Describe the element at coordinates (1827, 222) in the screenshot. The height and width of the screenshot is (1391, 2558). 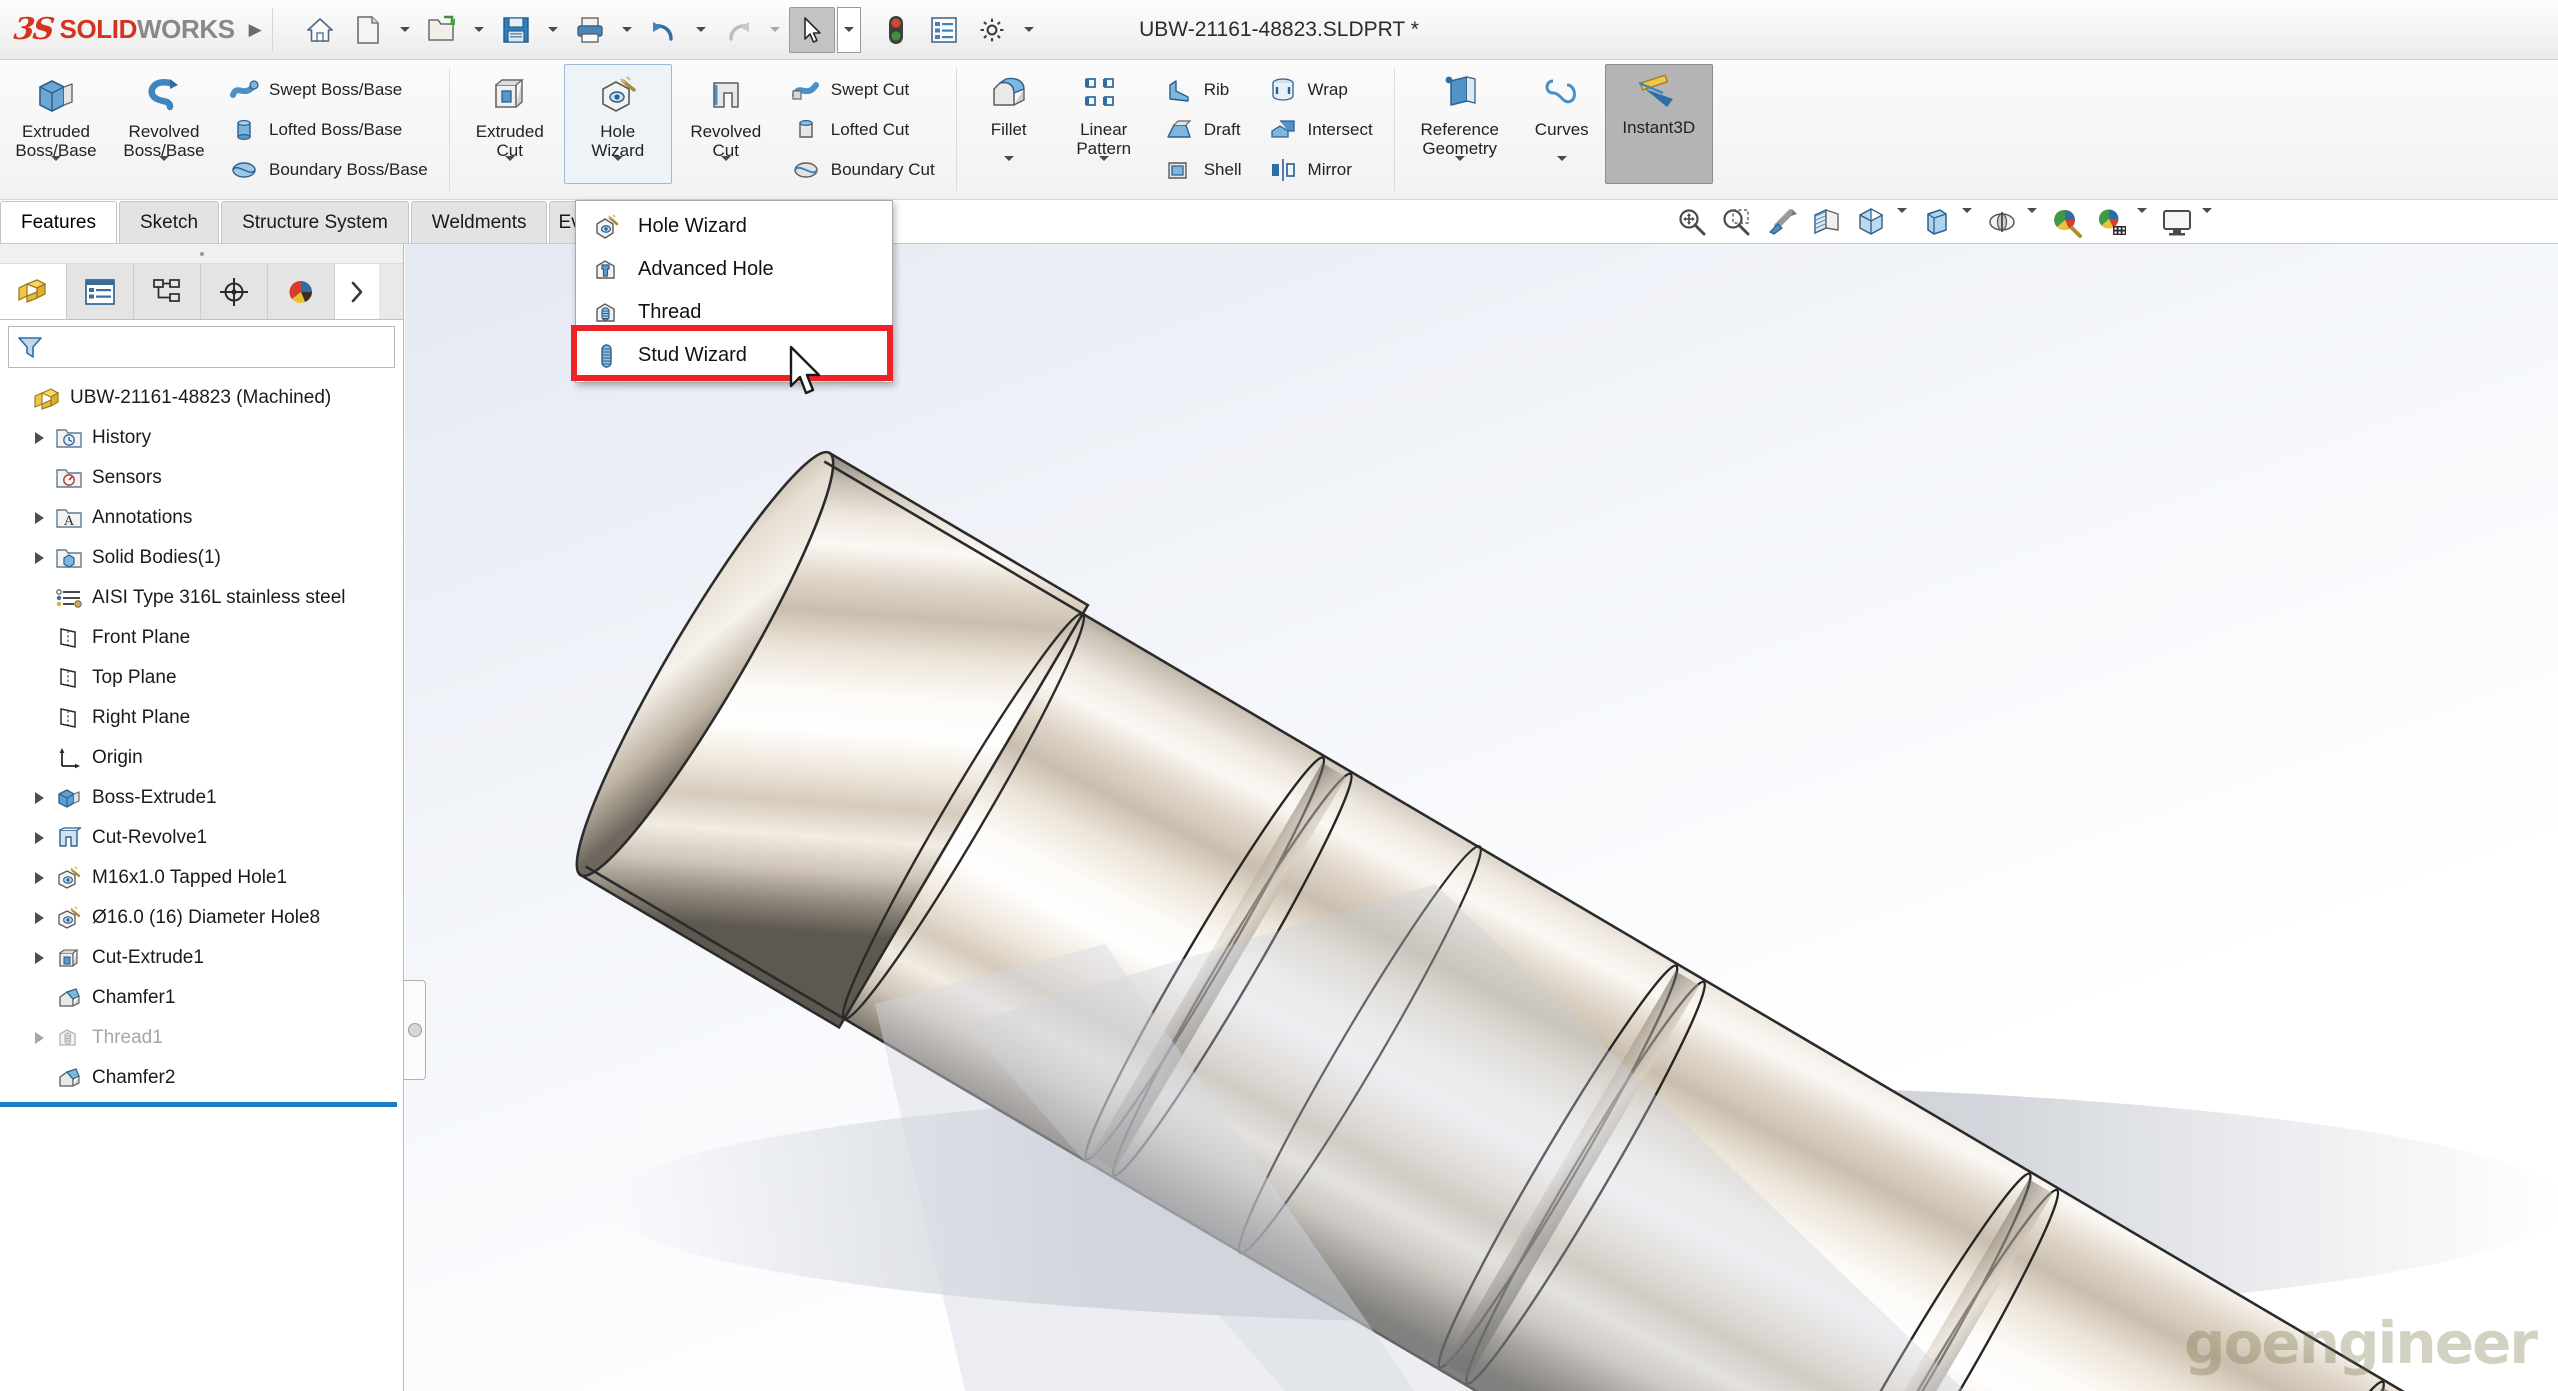
I see `section-view-button` at that location.